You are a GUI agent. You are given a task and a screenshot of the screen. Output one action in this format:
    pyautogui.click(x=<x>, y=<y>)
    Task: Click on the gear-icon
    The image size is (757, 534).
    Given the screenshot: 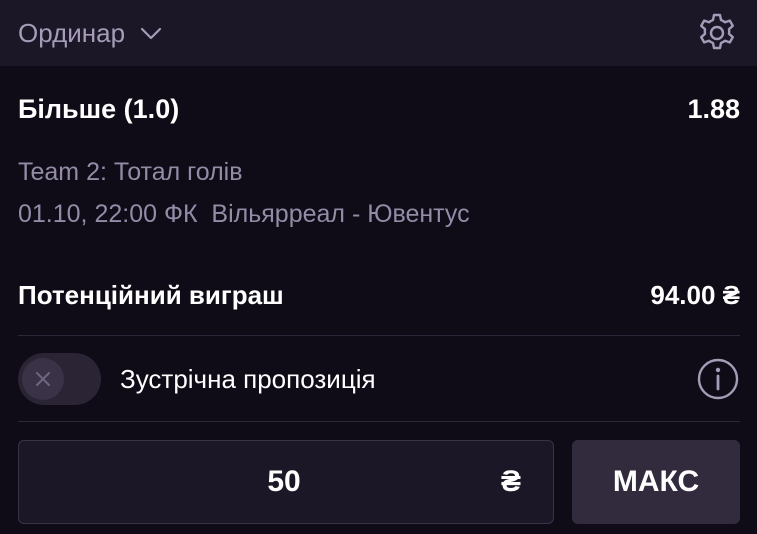 What is the action you would take?
    pyautogui.click(x=717, y=31)
    